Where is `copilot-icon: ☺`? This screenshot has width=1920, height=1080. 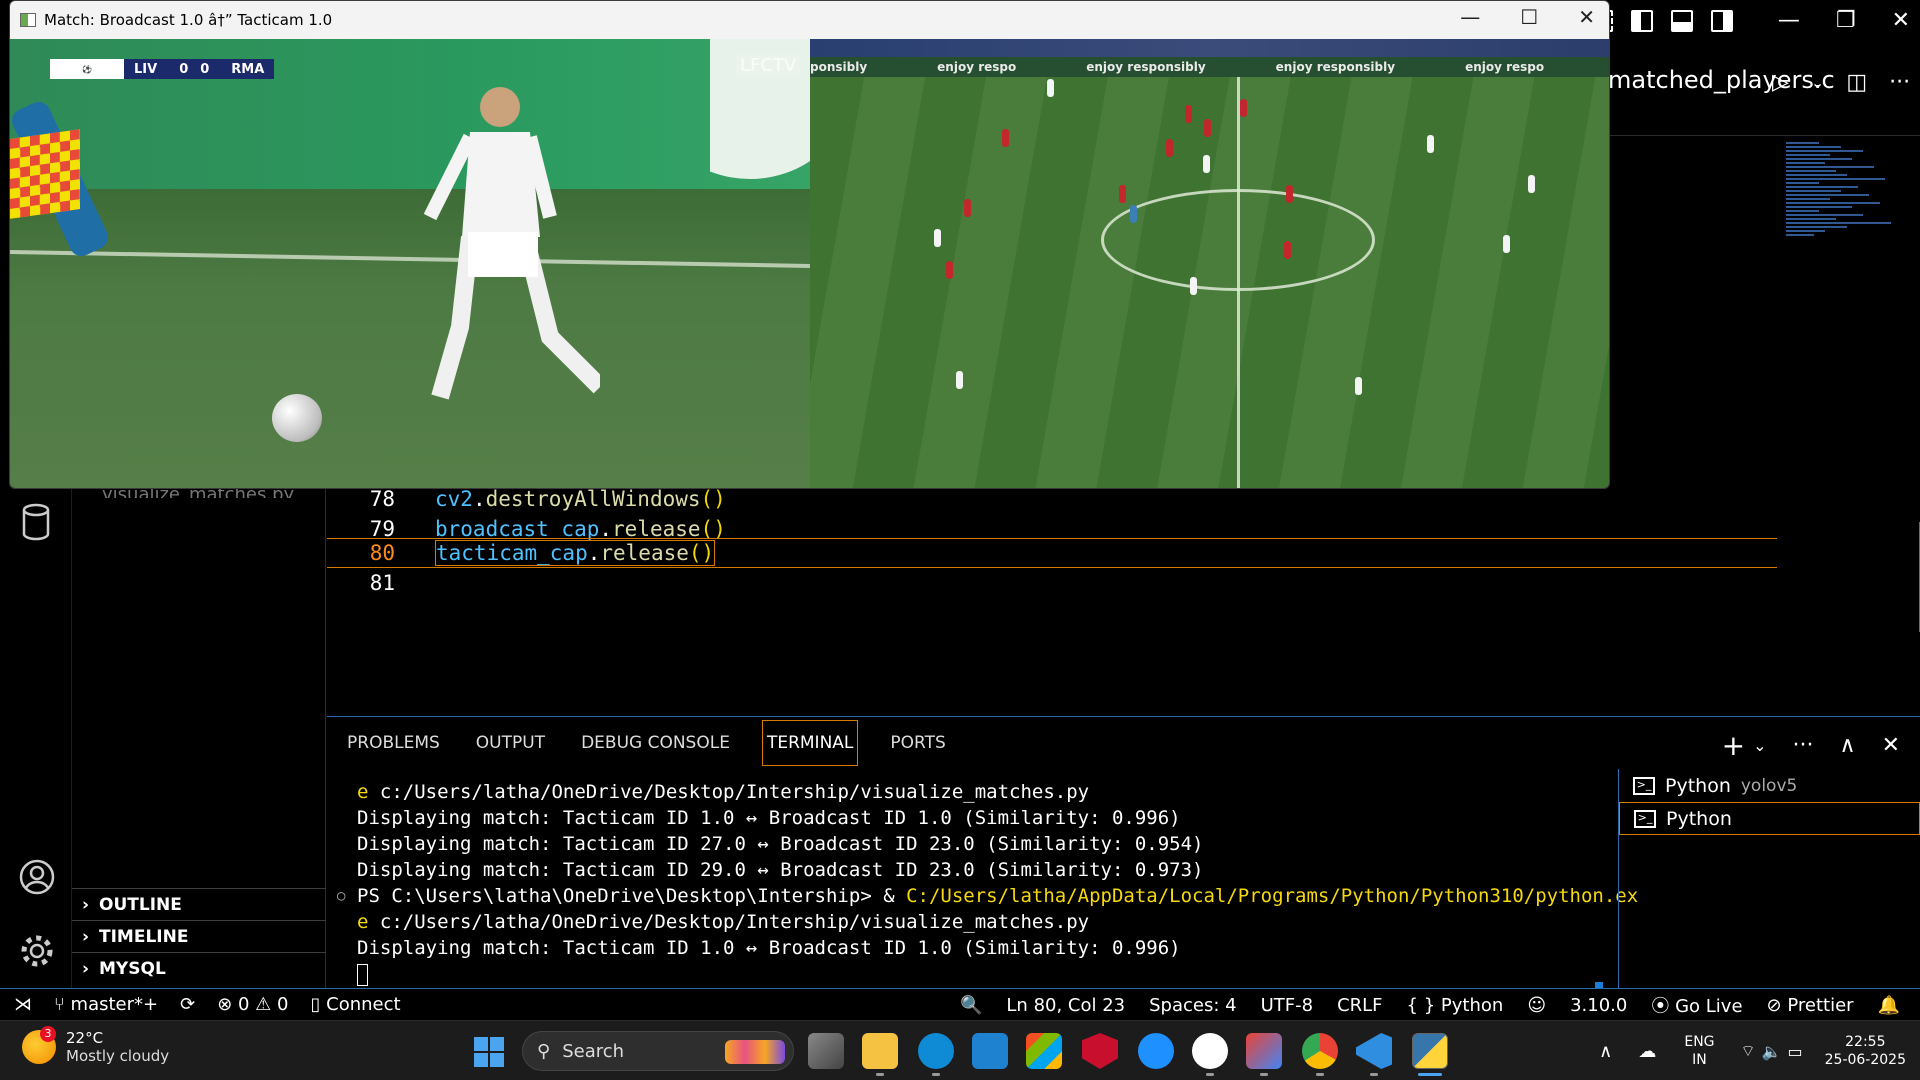 copilot-icon: ☺ is located at coordinates (1536, 1005).